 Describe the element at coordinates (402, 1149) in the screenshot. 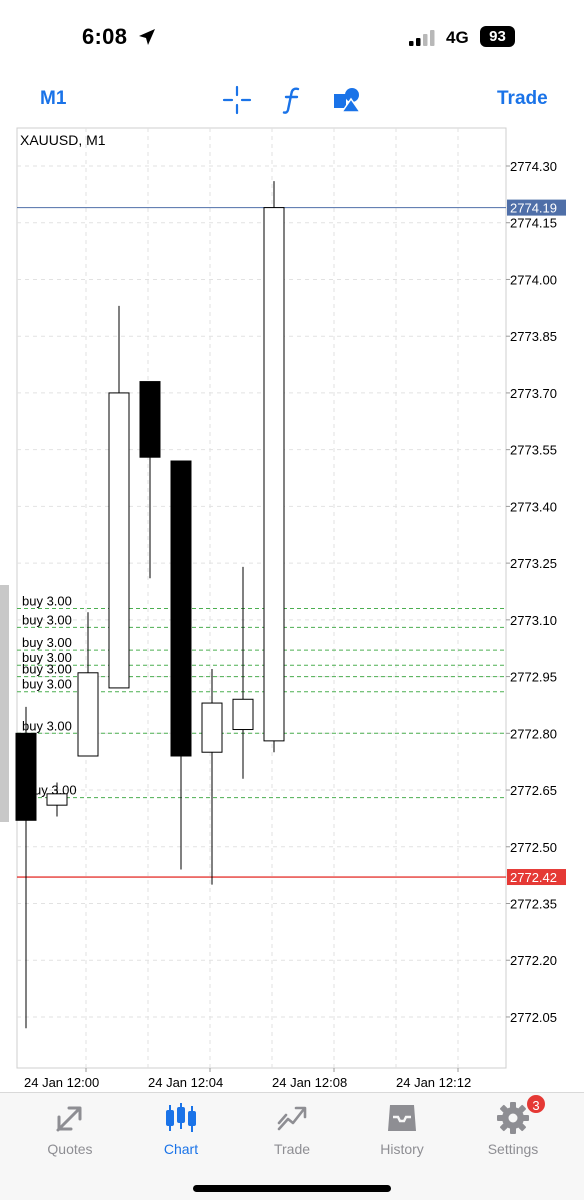

I see `tab-history-label: History` at that location.